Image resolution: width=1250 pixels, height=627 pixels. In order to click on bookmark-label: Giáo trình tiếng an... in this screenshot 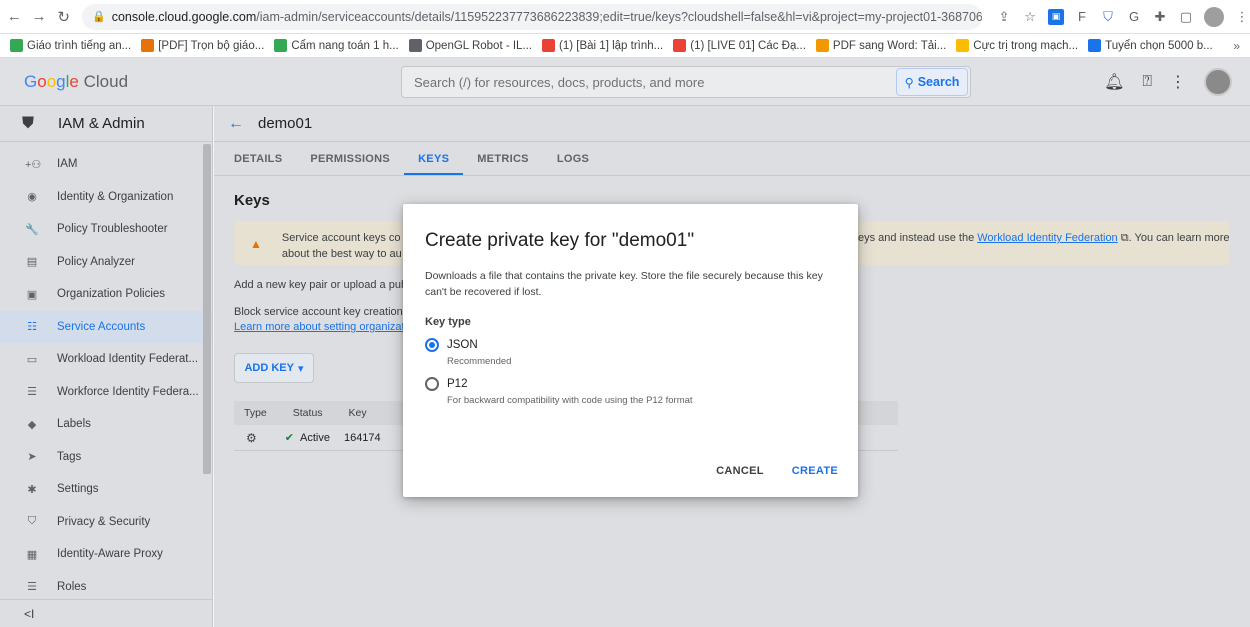, I will do `click(79, 45)`.